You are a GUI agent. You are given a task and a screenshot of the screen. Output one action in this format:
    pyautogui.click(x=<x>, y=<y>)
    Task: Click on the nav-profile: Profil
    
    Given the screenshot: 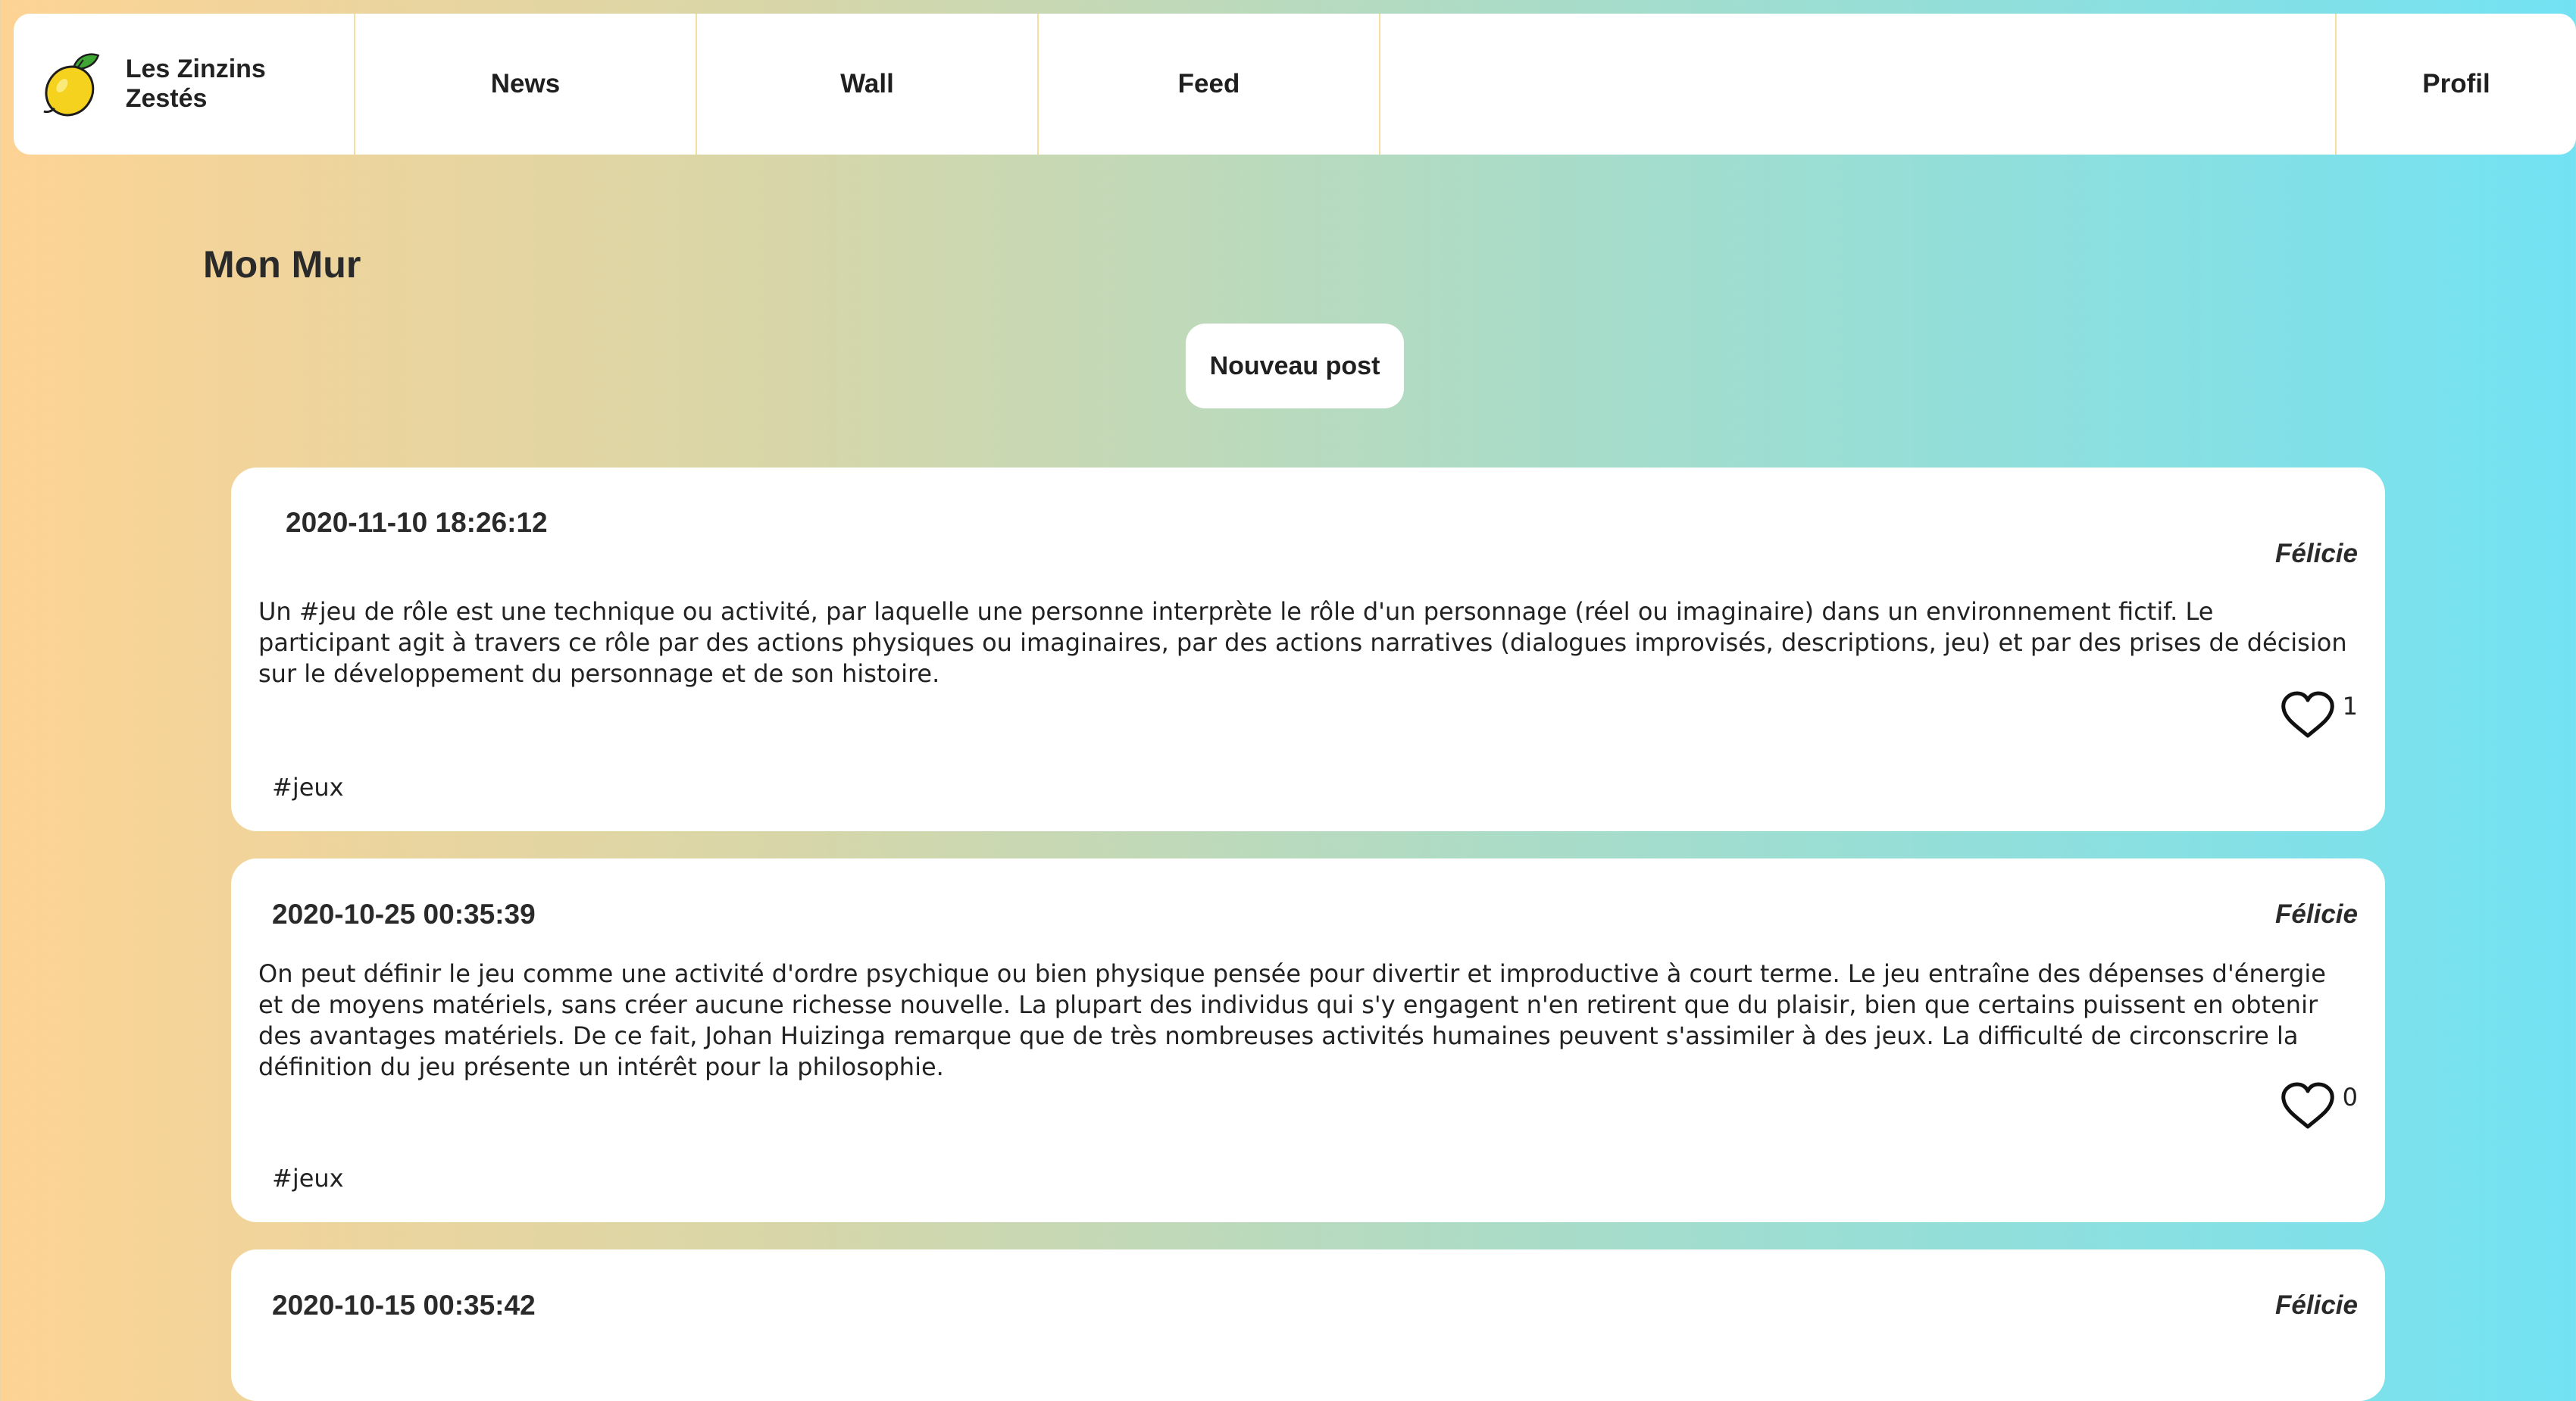 What is the action you would take?
    pyautogui.click(x=2456, y=84)
    